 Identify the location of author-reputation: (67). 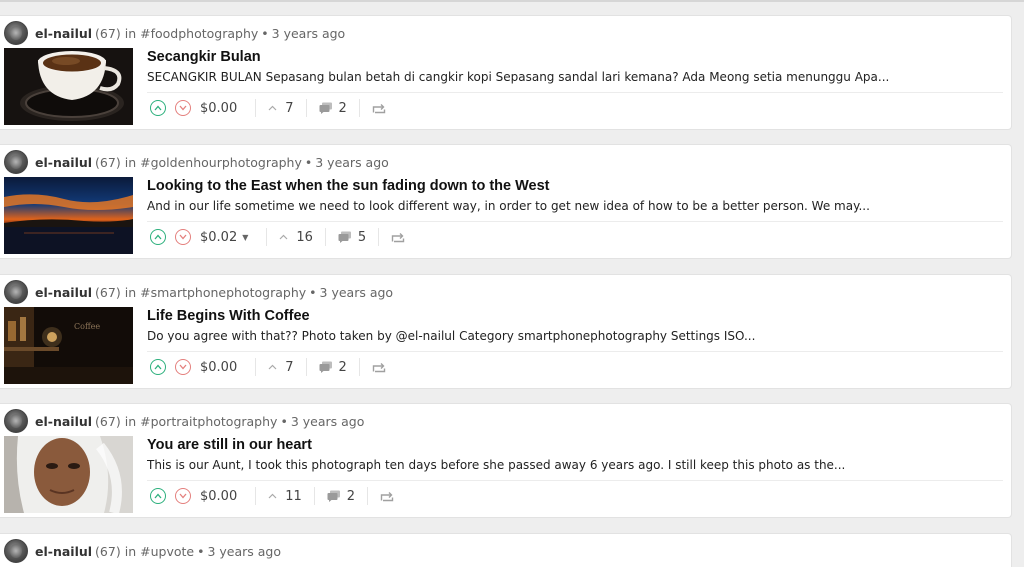
(108, 33).